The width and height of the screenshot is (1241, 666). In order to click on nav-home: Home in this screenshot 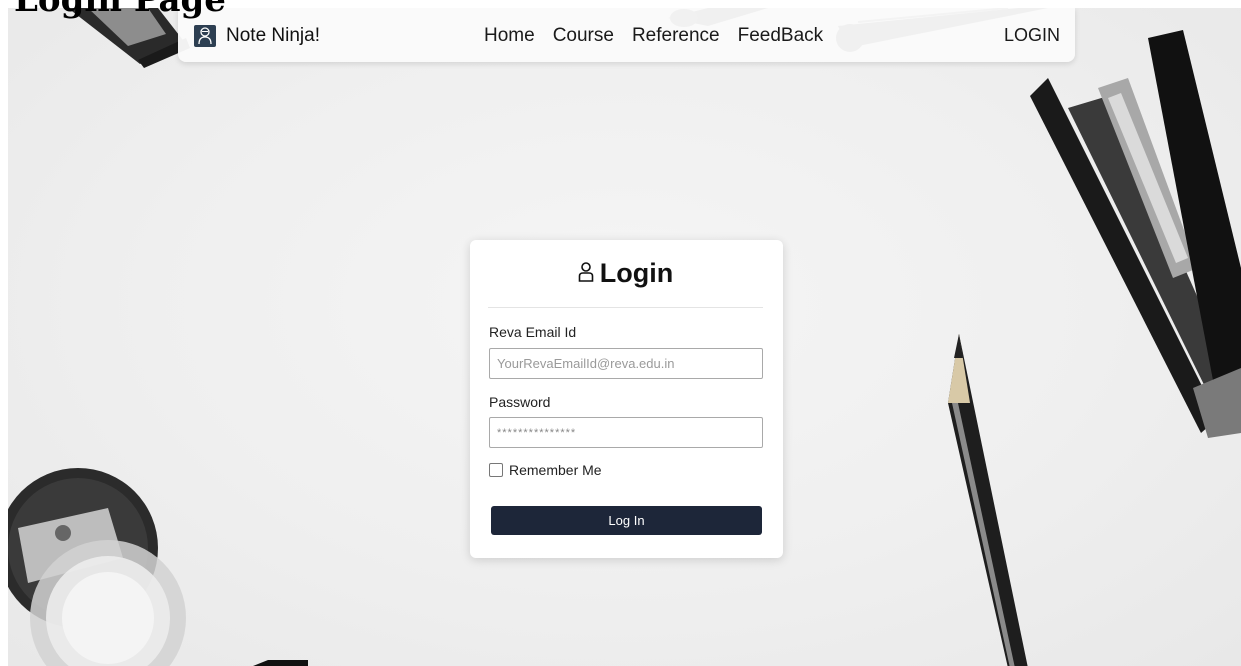, I will do `click(509, 36)`.